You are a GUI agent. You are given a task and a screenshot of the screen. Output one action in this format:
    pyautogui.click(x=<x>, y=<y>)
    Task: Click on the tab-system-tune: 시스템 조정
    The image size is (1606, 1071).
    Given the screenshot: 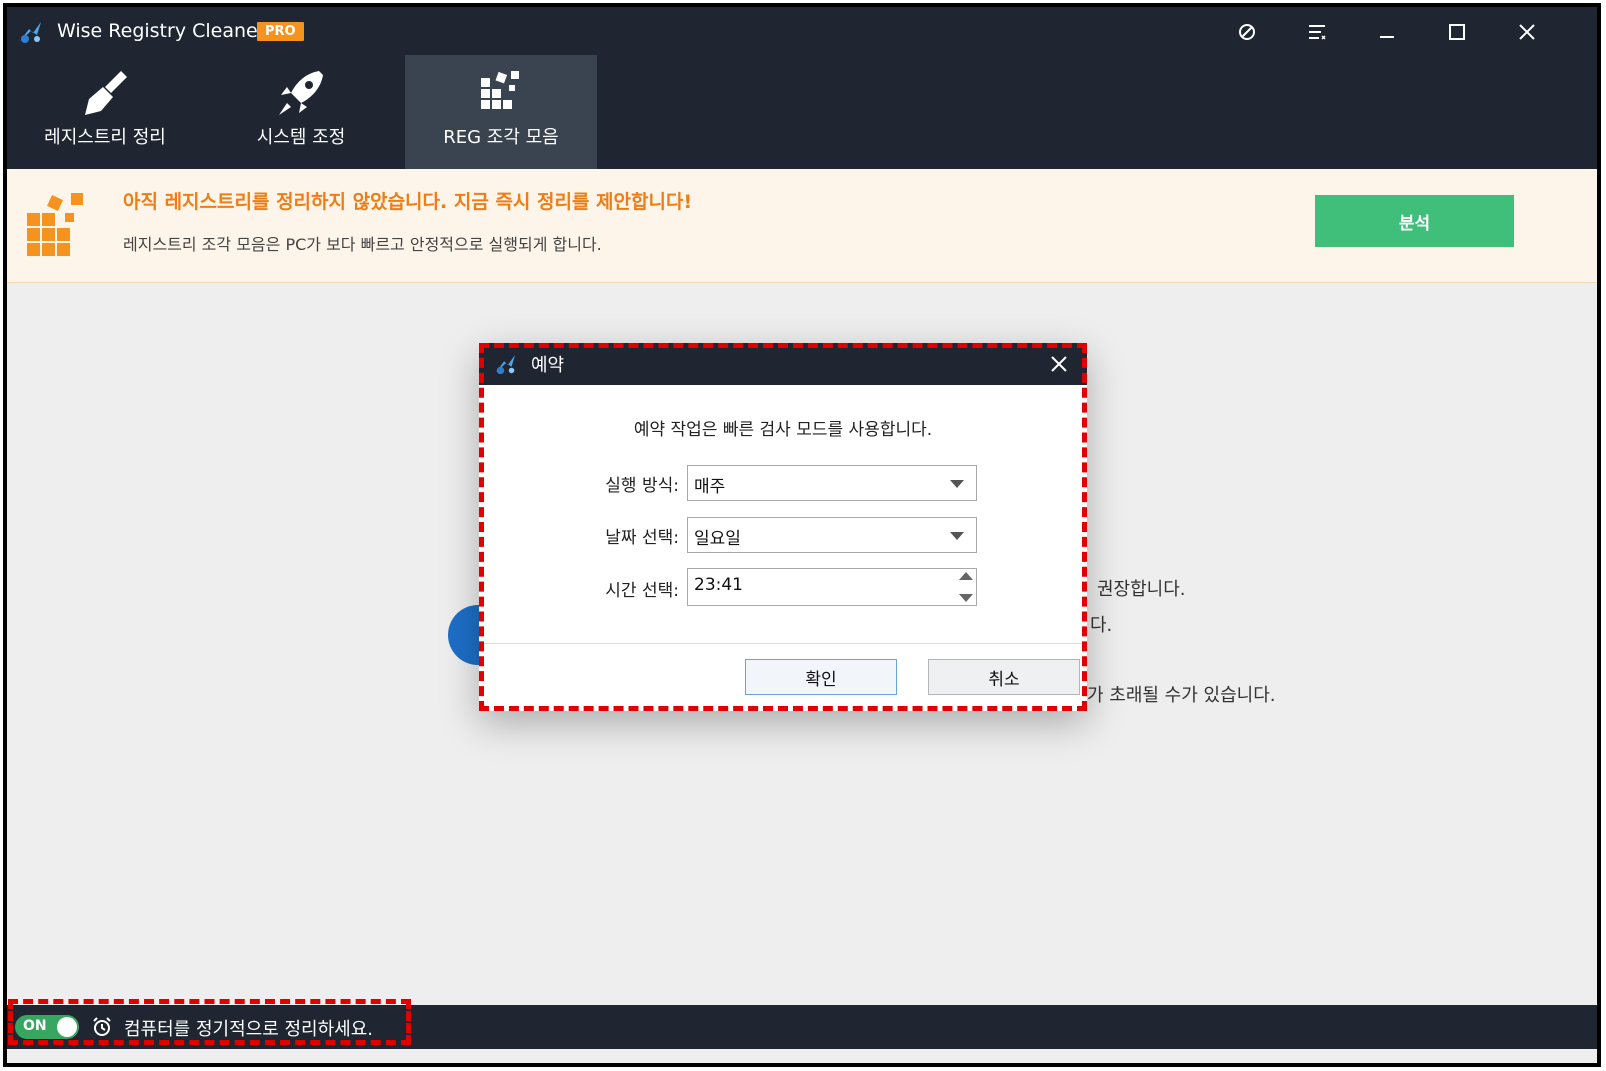 What is the action you would take?
    pyautogui.click(x=301, y=112)
    